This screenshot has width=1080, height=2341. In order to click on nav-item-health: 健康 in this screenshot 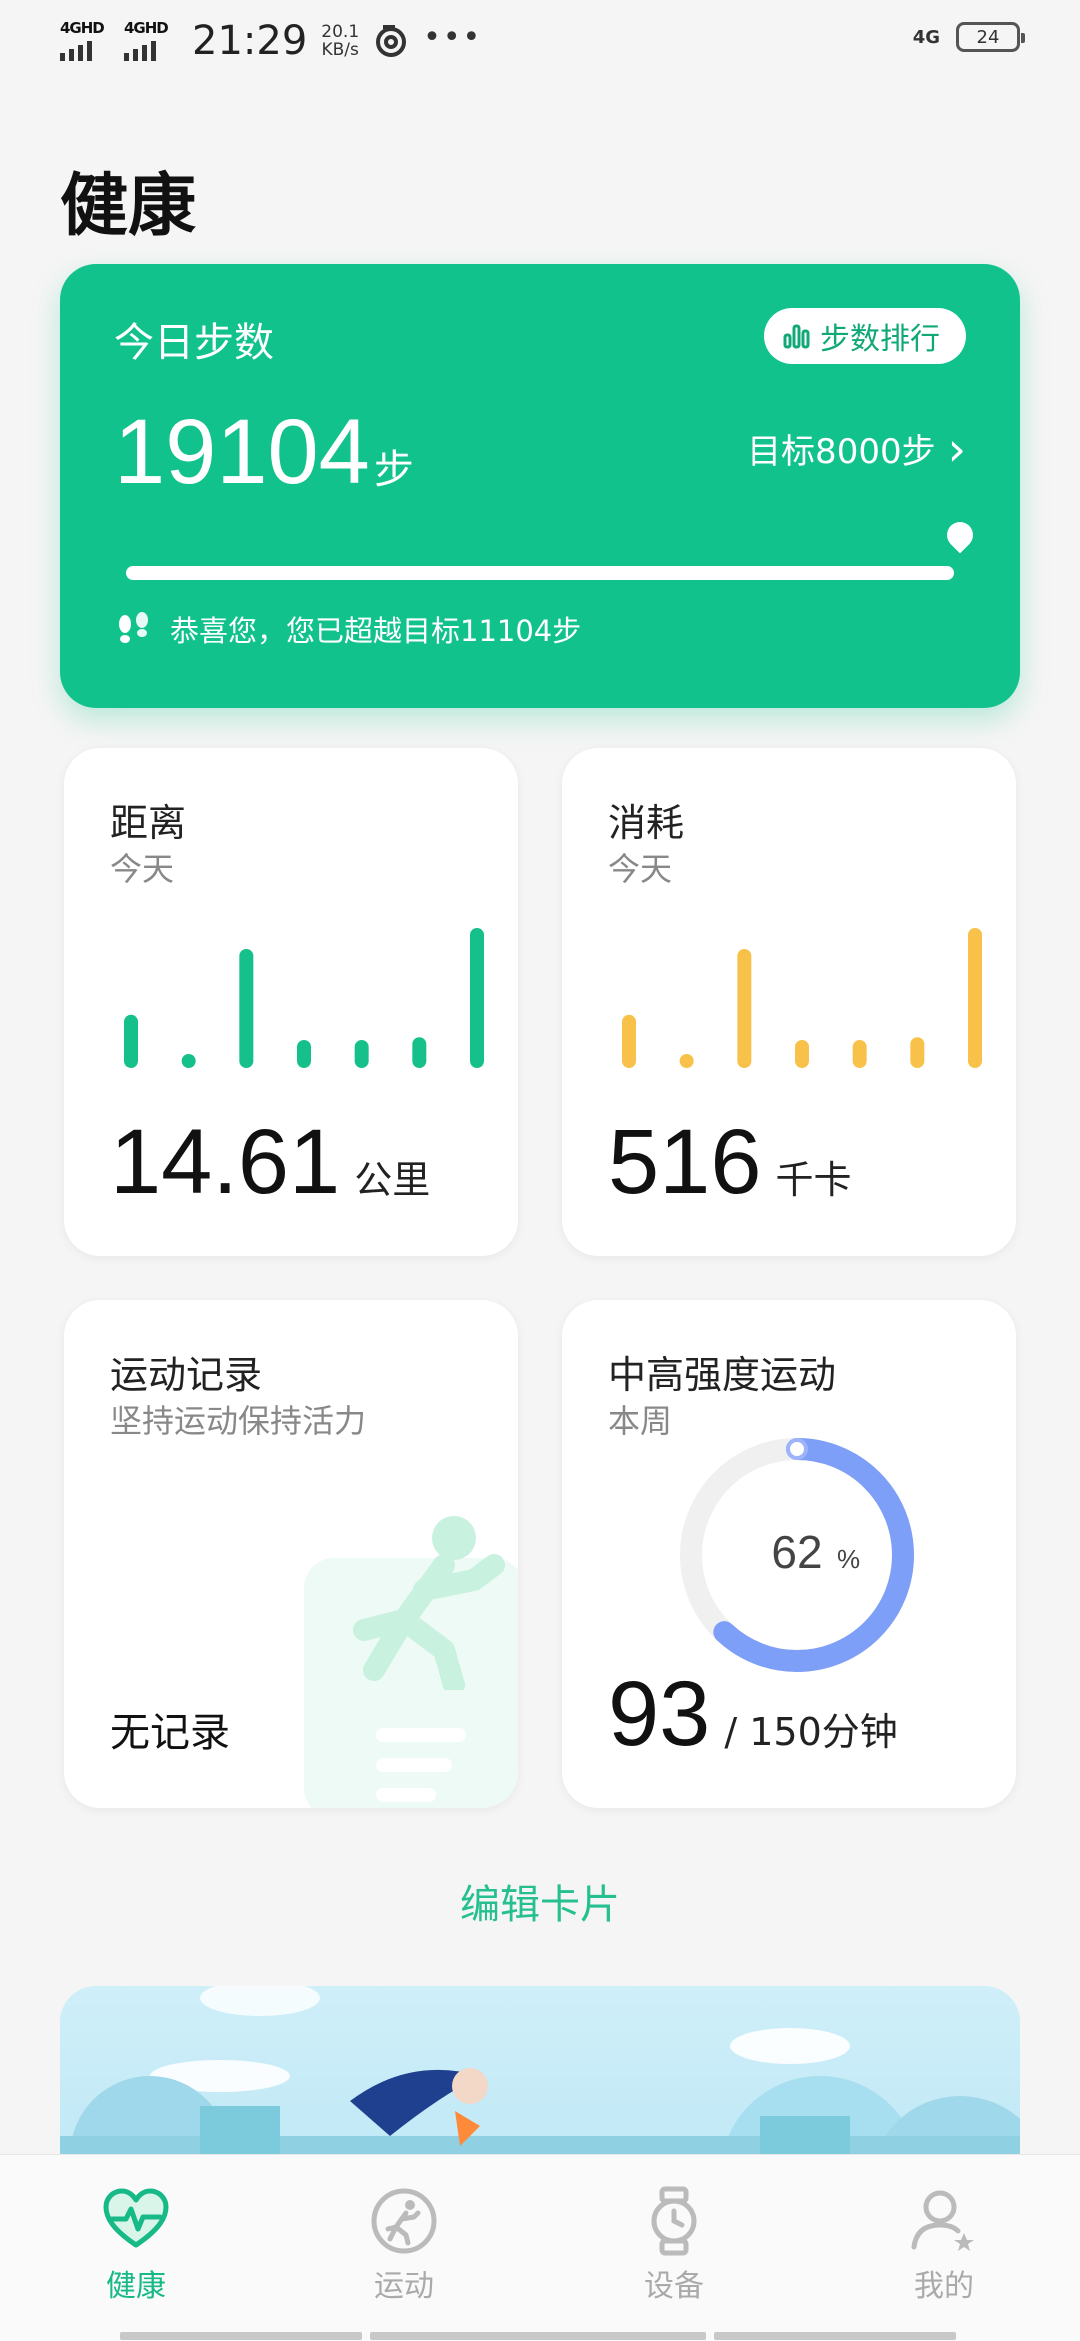, I will do `click(136, 2245)`.